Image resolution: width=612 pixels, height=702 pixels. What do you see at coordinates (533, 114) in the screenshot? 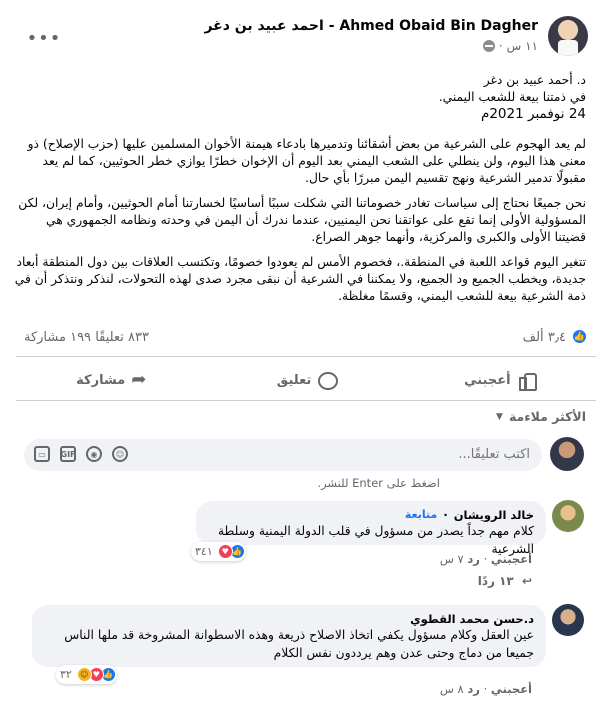
I see `signature-date: 24 نوفمبر 2021م` at bounding box center [533, 114].